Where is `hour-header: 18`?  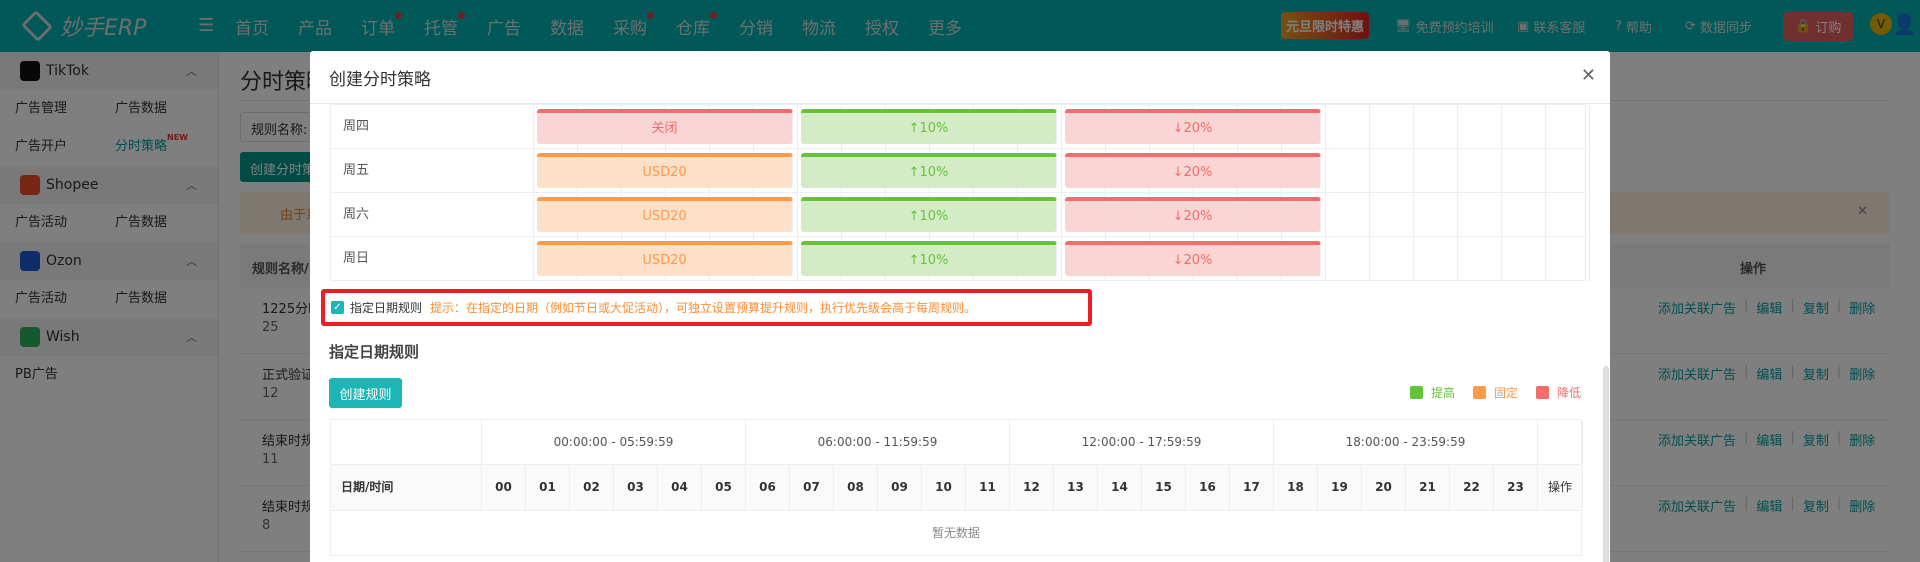 hour-header: 18 is located at coordinates (1296, 487).